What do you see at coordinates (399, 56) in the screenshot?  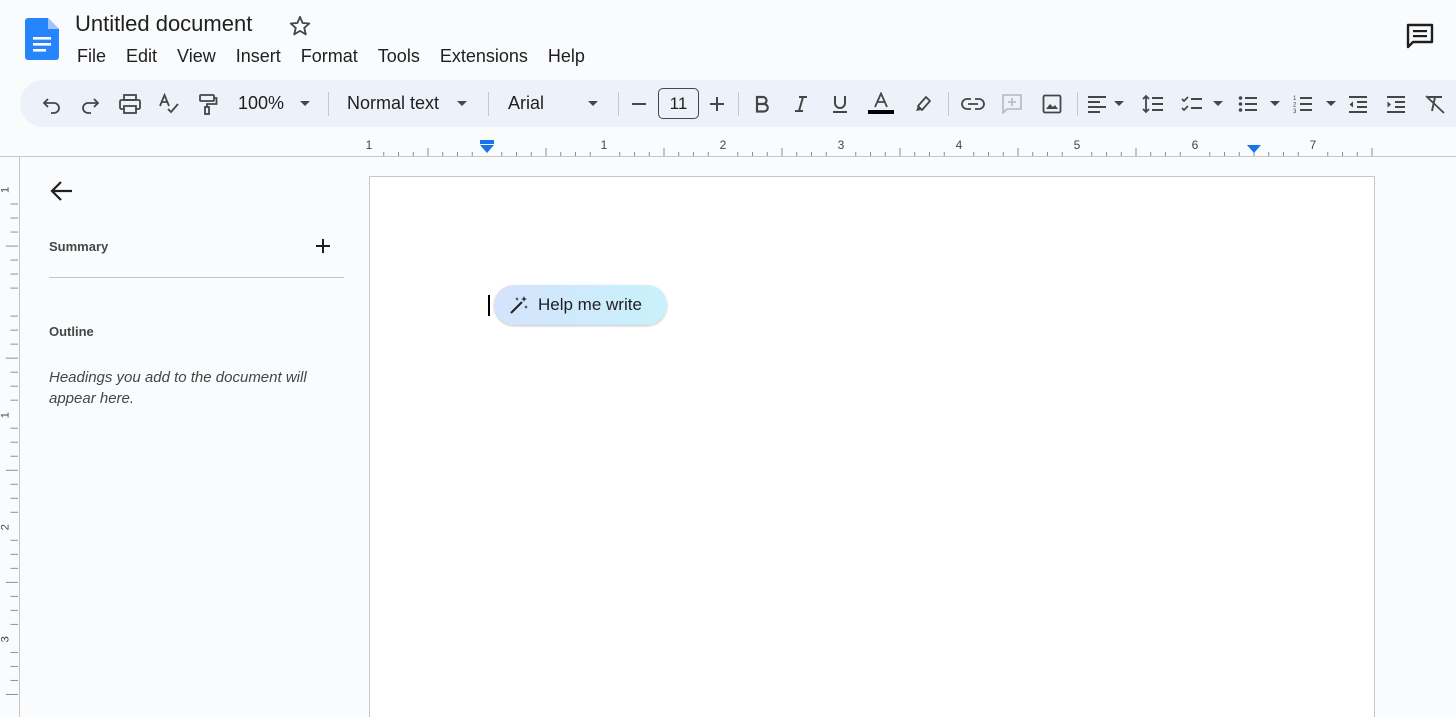 I see `menu-tools: Tools` at bounding box center [399, 56].